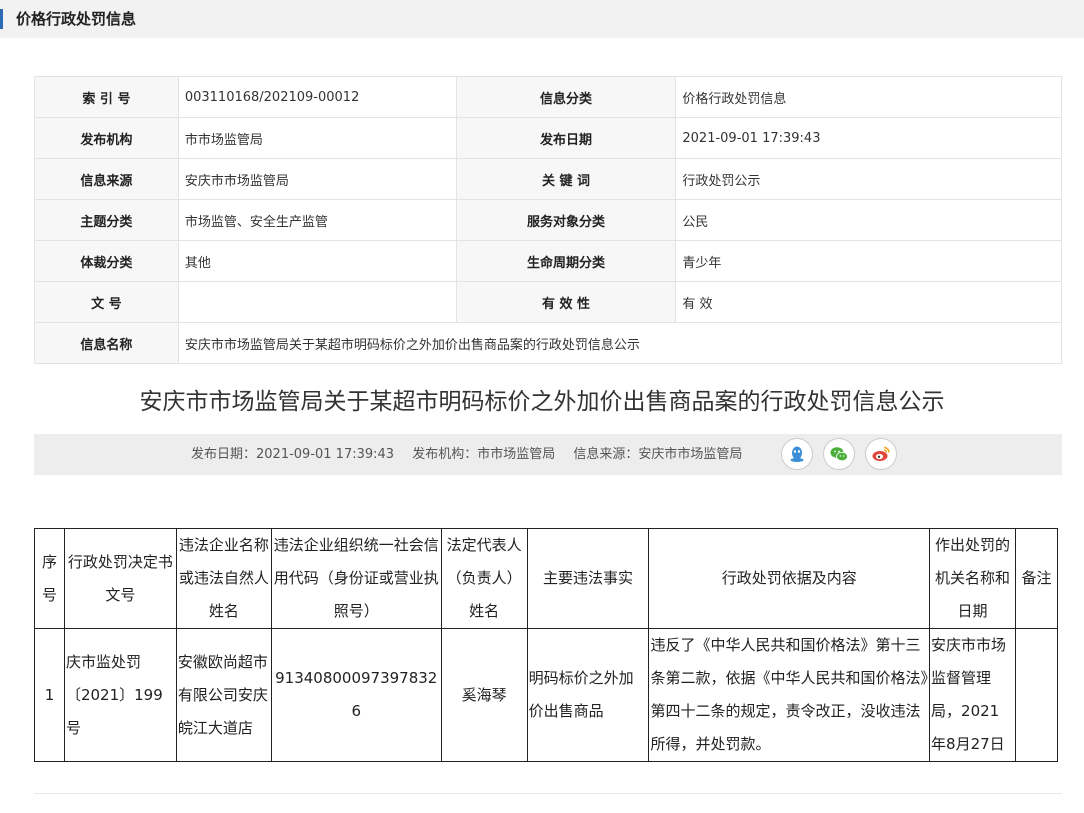 Image resolution: width=1084 pixels, height=813 pixels. I want to click on meta-row-genre: 体裁分类 其他 生命周期分类 青少年, so click(548, 261).